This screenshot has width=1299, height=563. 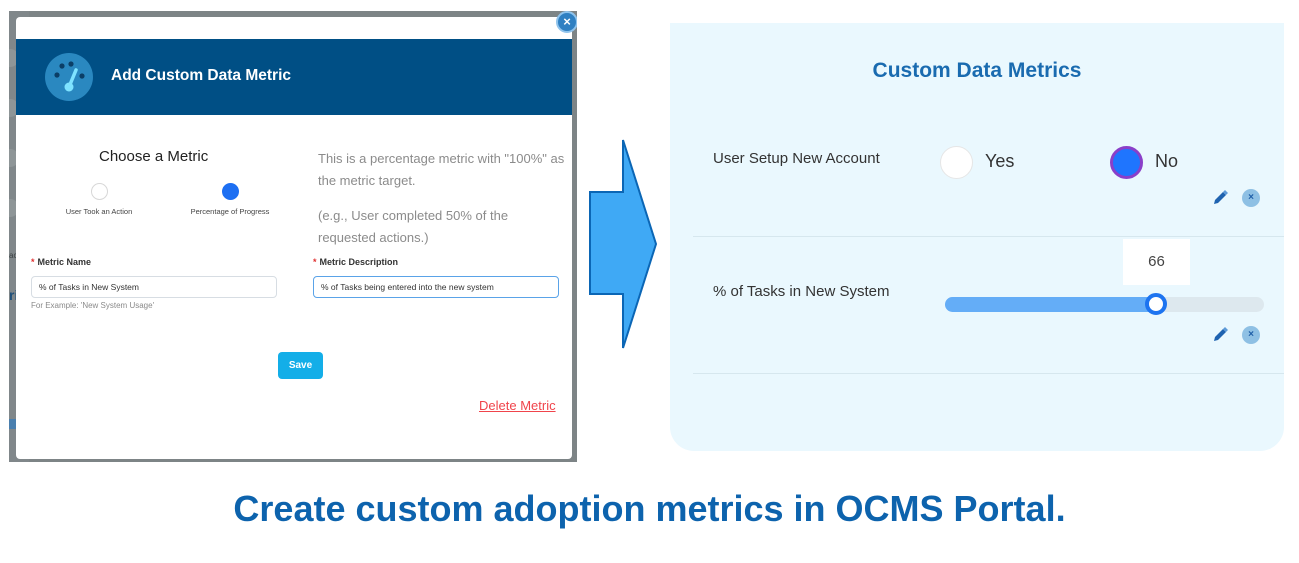 I want to click on radio-yes-label: Yes, so click(x=1000, y=161).